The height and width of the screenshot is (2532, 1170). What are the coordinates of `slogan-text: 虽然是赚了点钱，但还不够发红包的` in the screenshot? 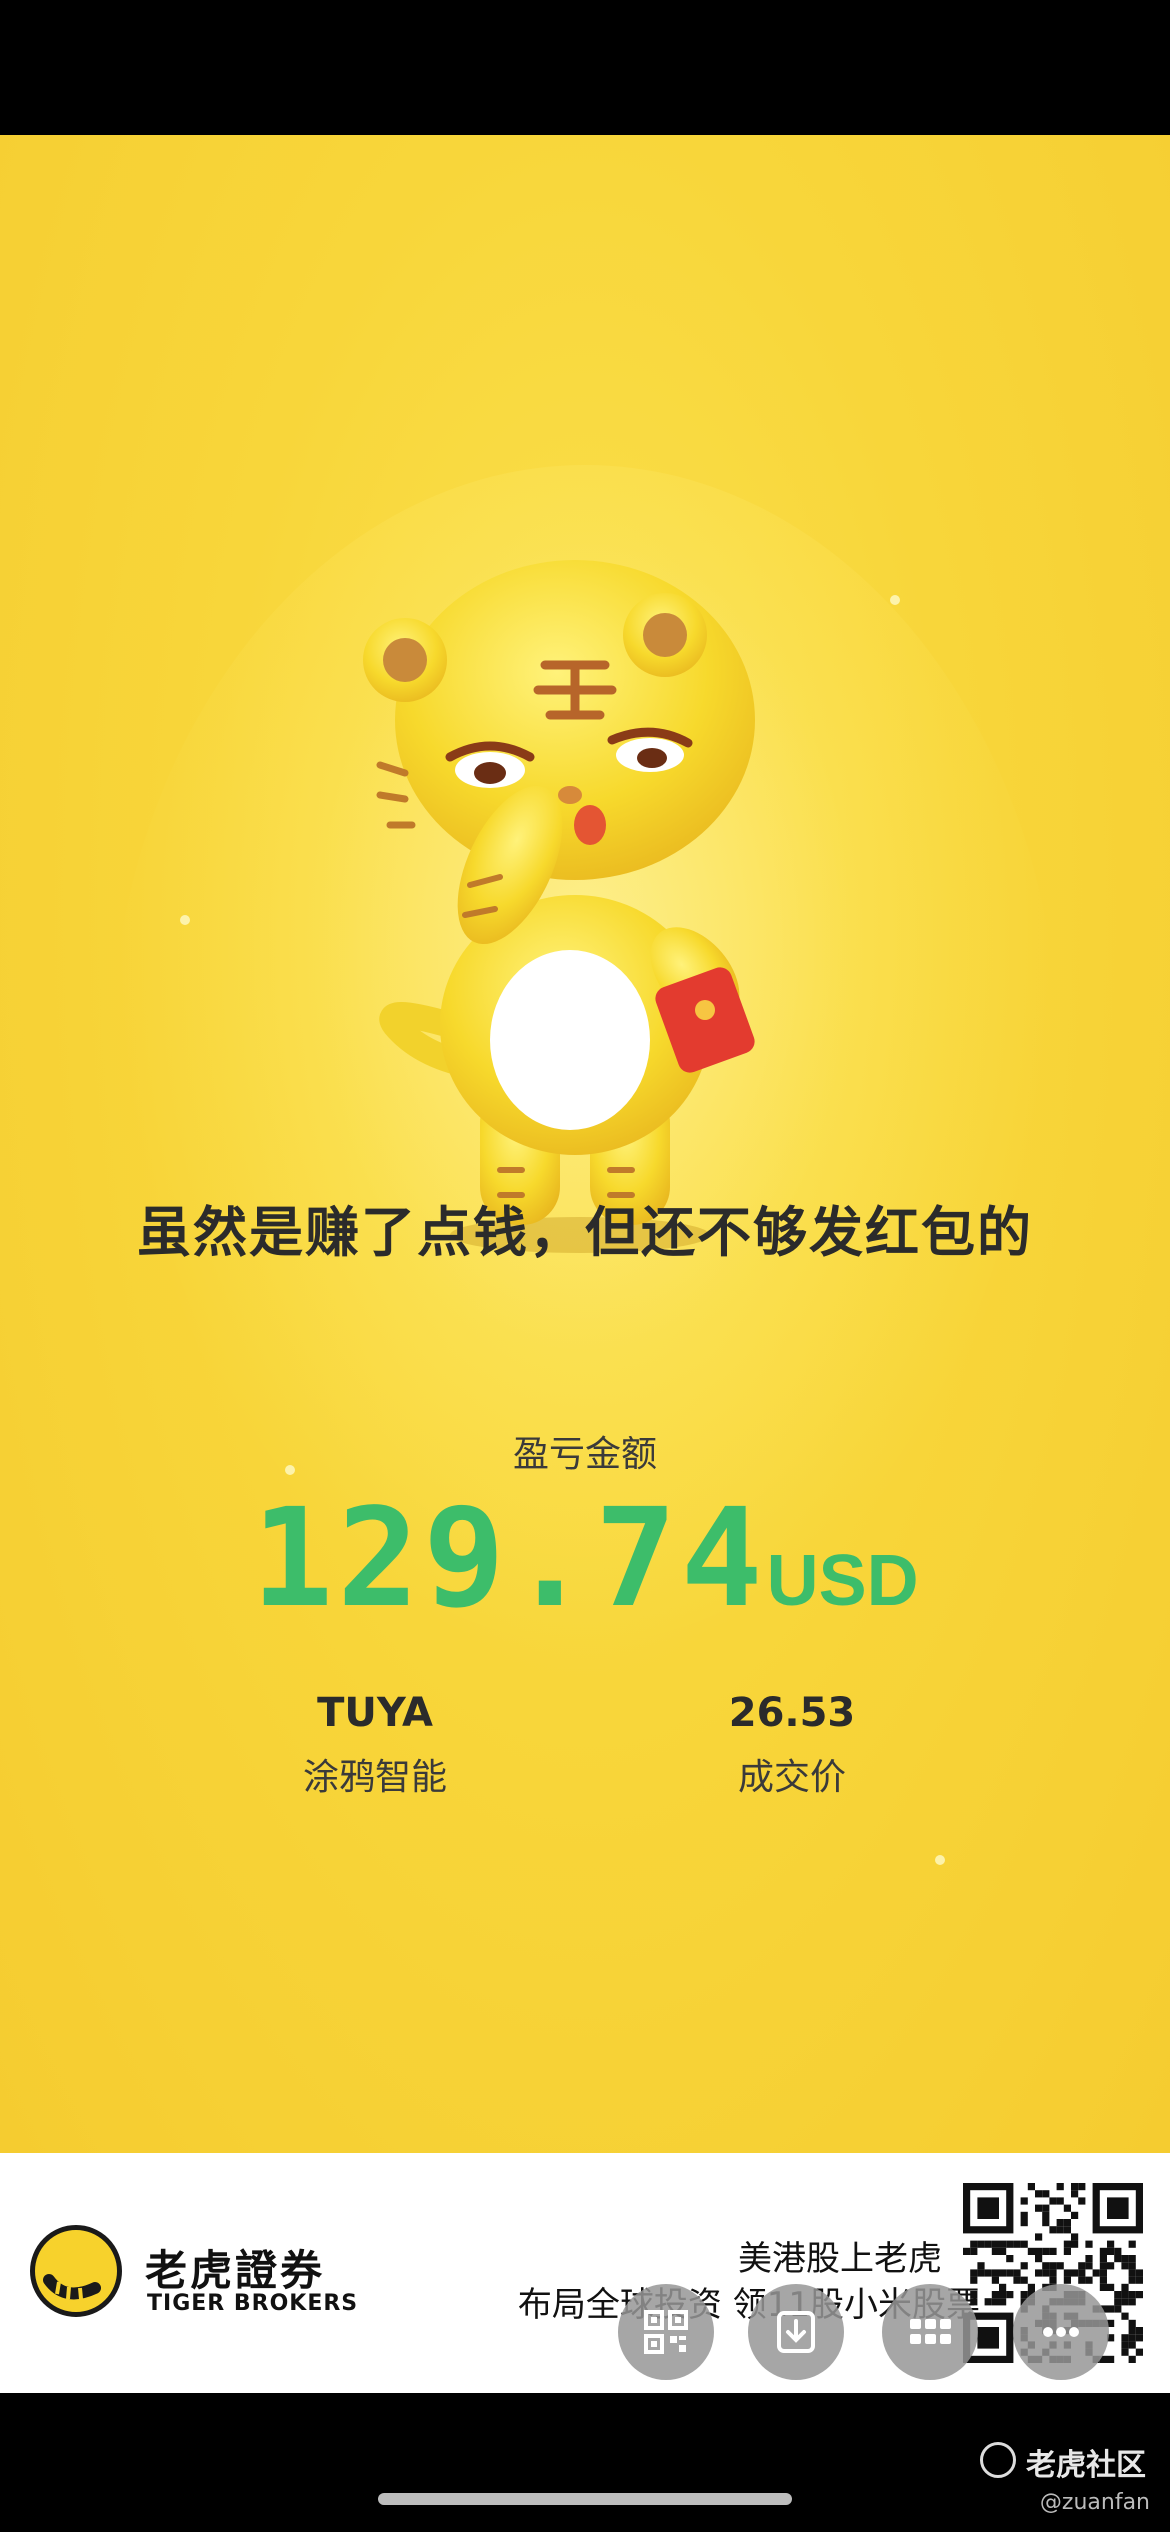 It's located at (585, 1232).